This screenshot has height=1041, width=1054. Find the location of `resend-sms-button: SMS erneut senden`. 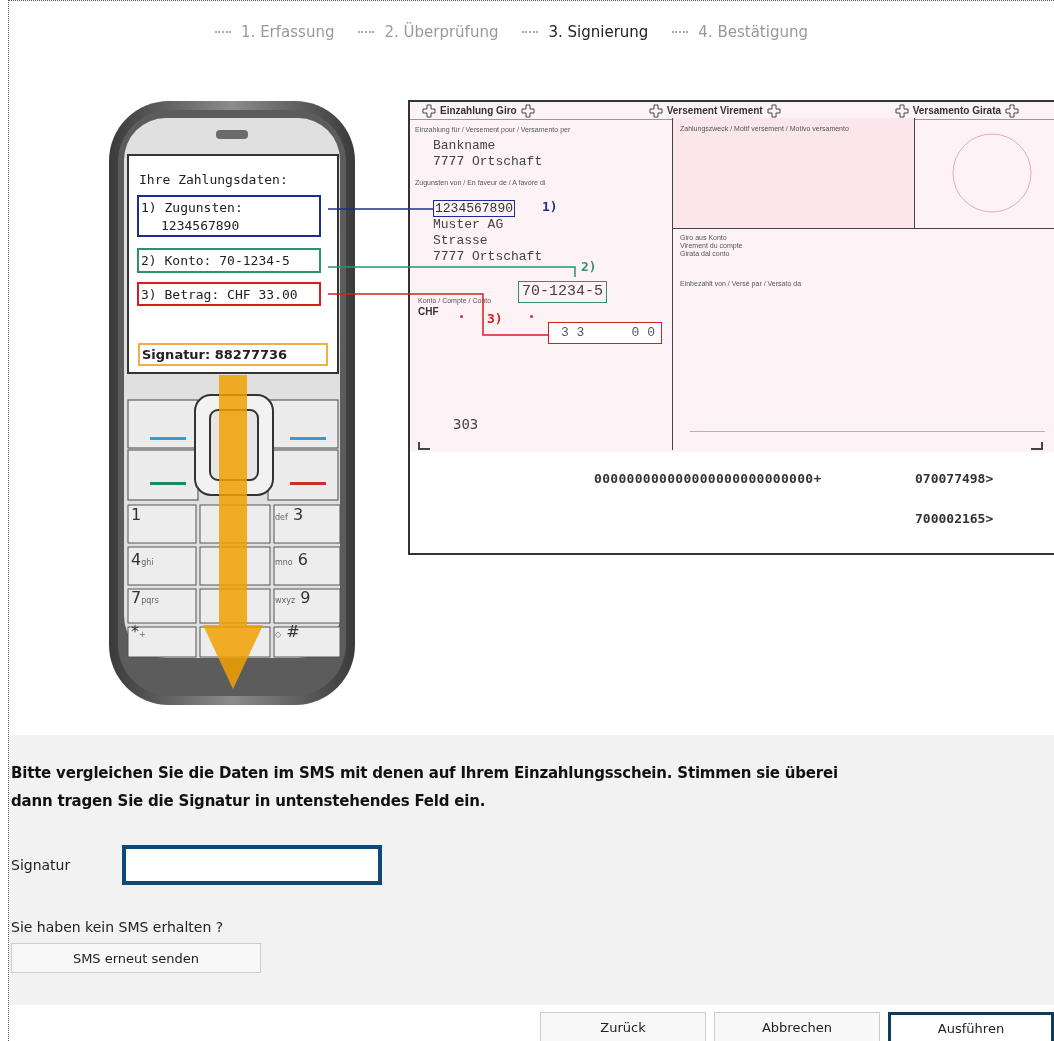

resend-sms-button: SMS erneut senden is located at coordinates (136, 958).